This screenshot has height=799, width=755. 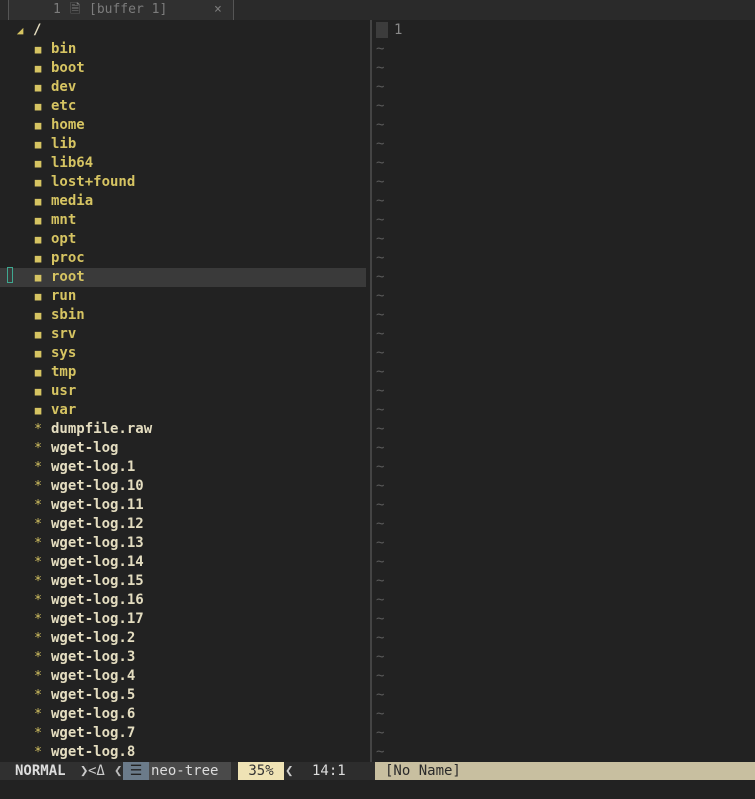 I want to click on tree-dir-label: run, so click(x=64, y=296).